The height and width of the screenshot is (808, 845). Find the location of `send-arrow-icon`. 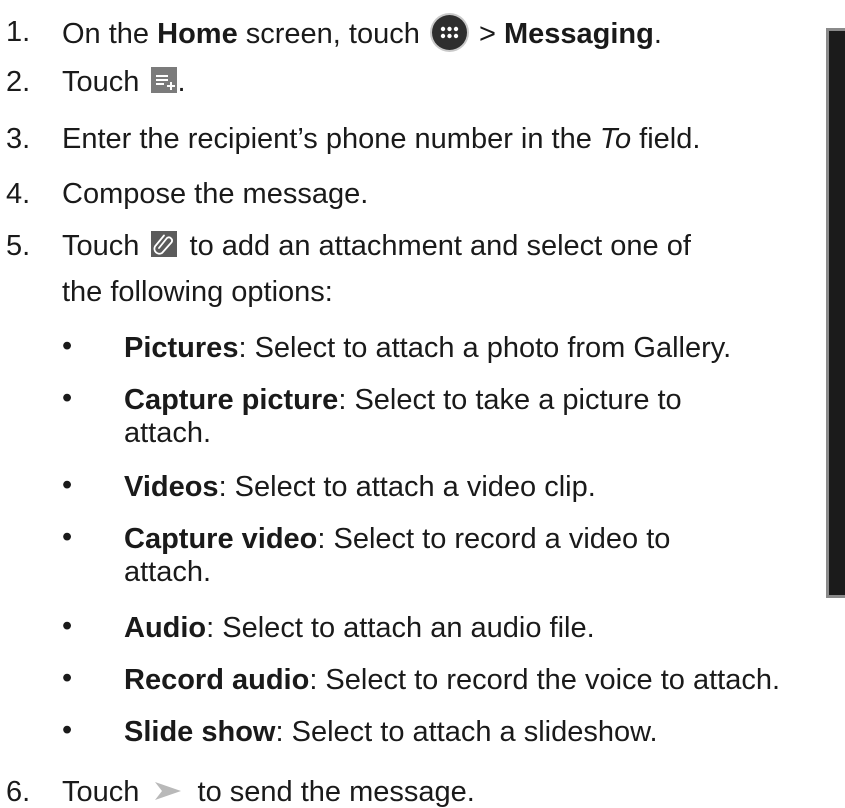

send-arrow-icon is located at coordinates (168, 790).